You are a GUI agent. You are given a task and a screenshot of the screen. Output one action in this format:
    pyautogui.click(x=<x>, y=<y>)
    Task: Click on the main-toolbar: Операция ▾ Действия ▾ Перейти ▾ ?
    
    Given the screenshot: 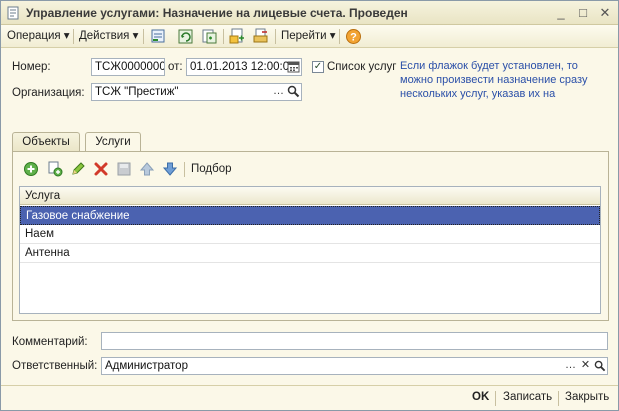 What is the action you would take?
    pyautogui.click(x=309, y=36)
    